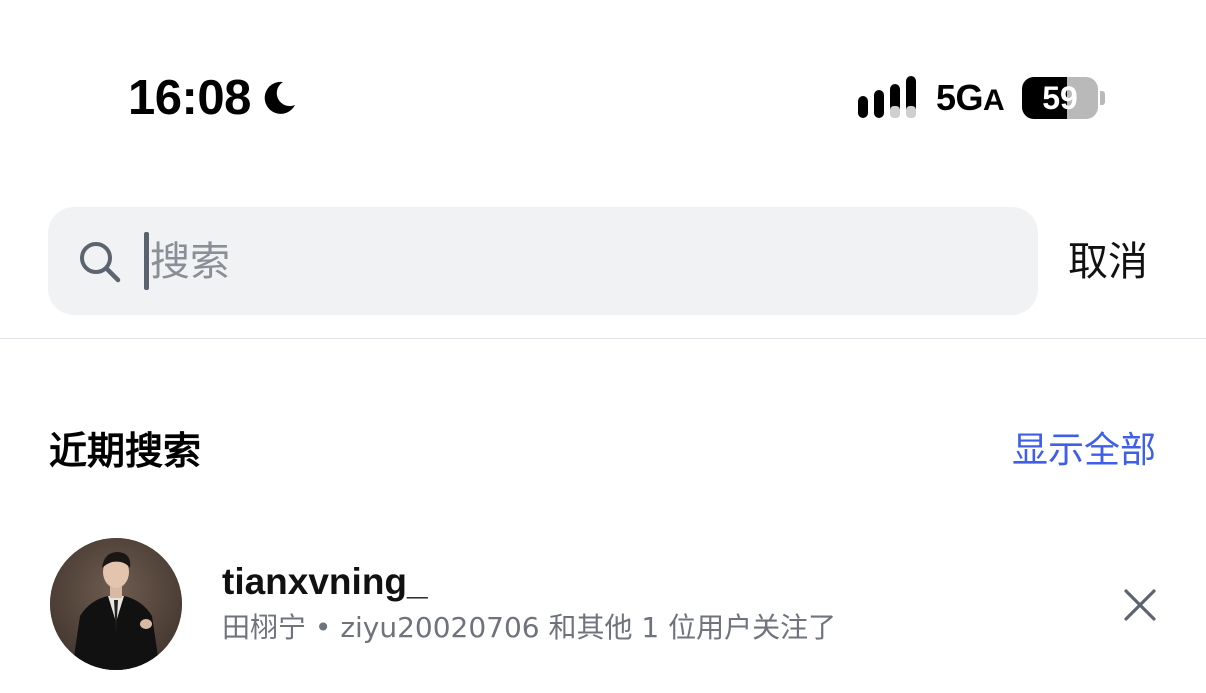  Describe the element at coordinates (100, 262) in the screenshot. I see `search-icon` at that location.